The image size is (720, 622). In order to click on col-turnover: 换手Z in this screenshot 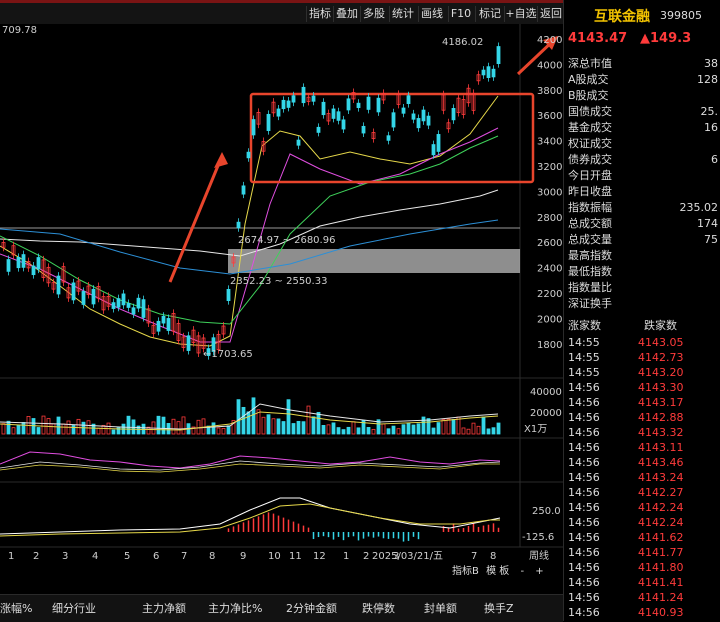, I will do `click(499, 608)`.